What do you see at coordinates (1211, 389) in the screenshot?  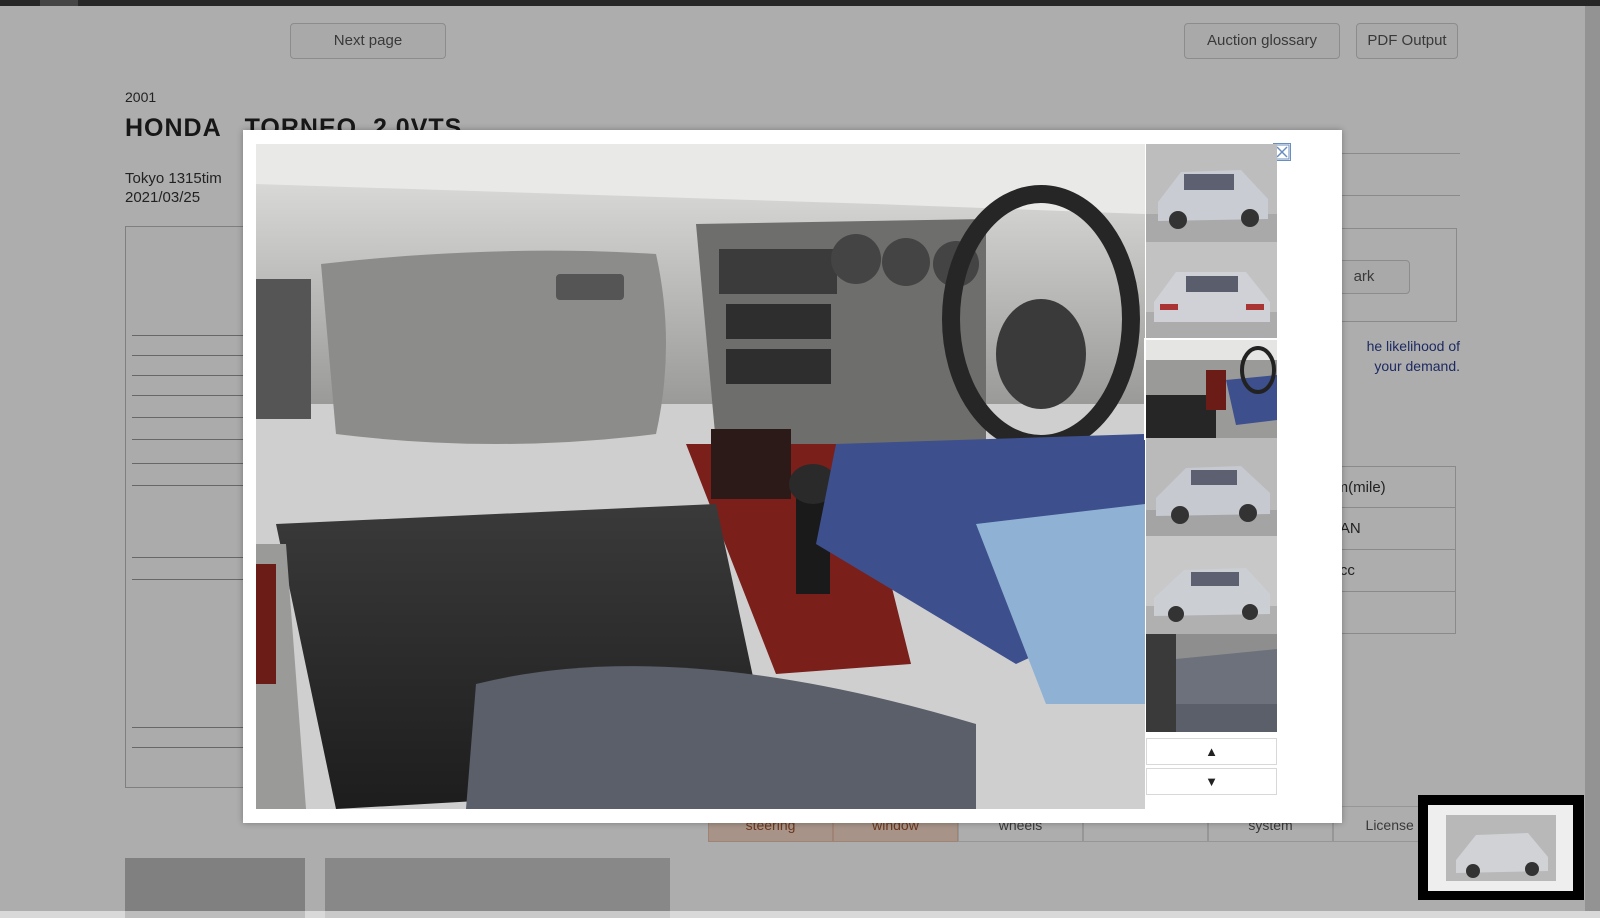 I see `thumbnail-interior-selected` at bounding box center [1211, 389].